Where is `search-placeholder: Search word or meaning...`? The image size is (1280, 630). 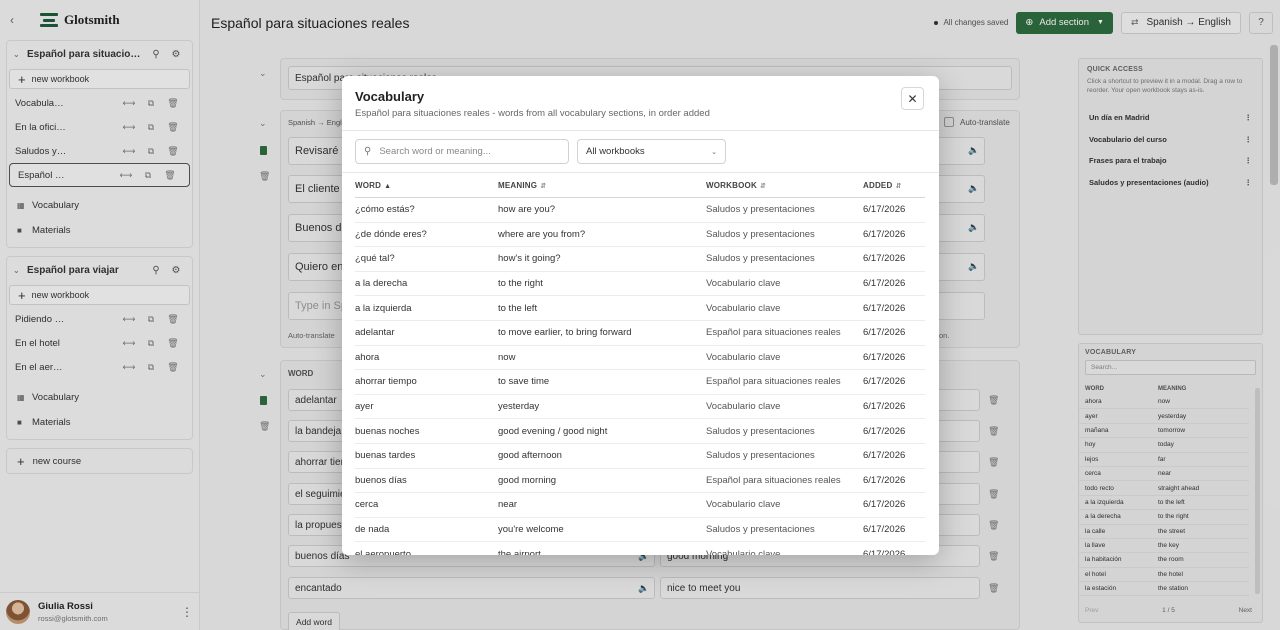
search-placeholder: Search word or meaning... is located at coordinates (435, 151).